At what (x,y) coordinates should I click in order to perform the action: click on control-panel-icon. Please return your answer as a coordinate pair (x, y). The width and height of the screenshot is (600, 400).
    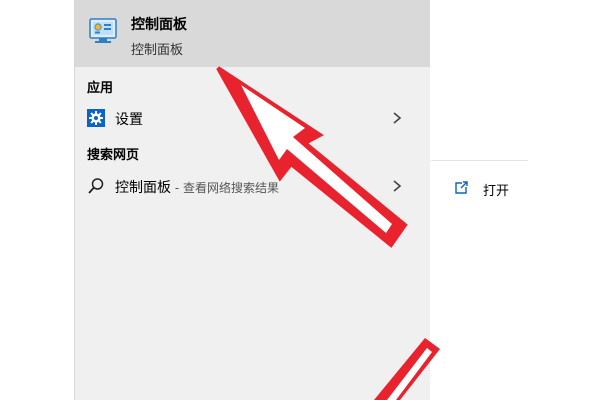
    Looking at the image, I should click on (103, 30).